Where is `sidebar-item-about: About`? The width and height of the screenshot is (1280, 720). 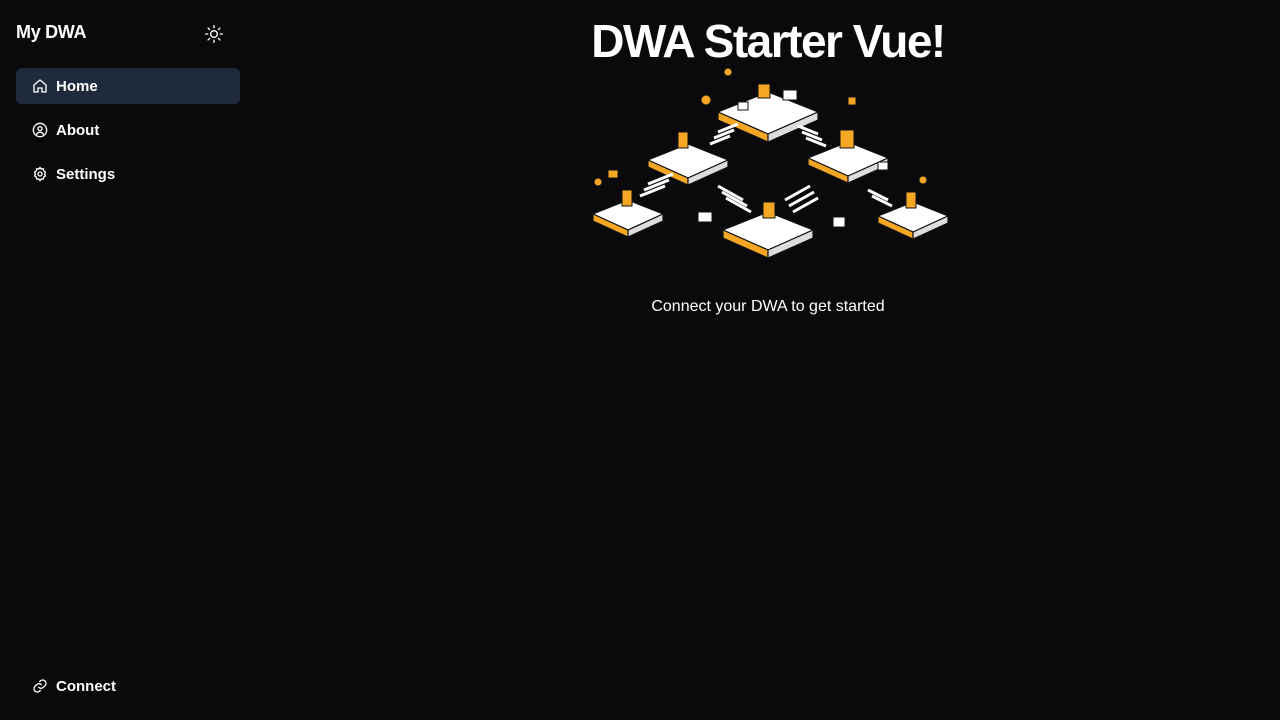 sidebar-item-about: About is located at coordinates (128, 130).